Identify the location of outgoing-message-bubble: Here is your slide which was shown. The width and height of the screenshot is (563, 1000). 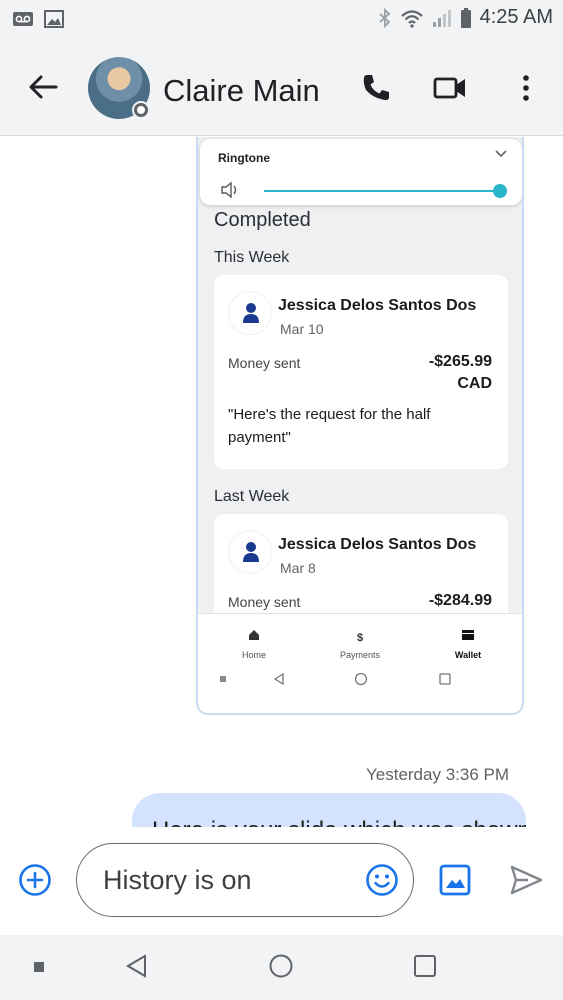
(329, 810).